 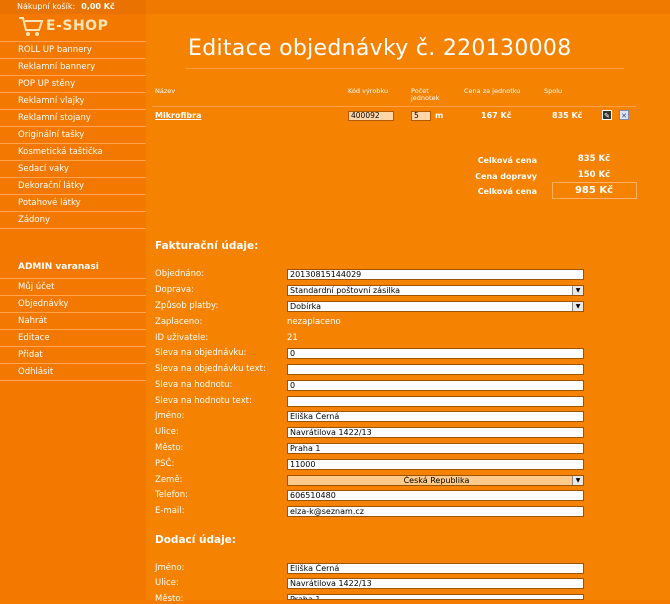 What do you see at coordinates (408, 7) in the screenshot?
I see `top-strip` at bounding box center [408, 7].